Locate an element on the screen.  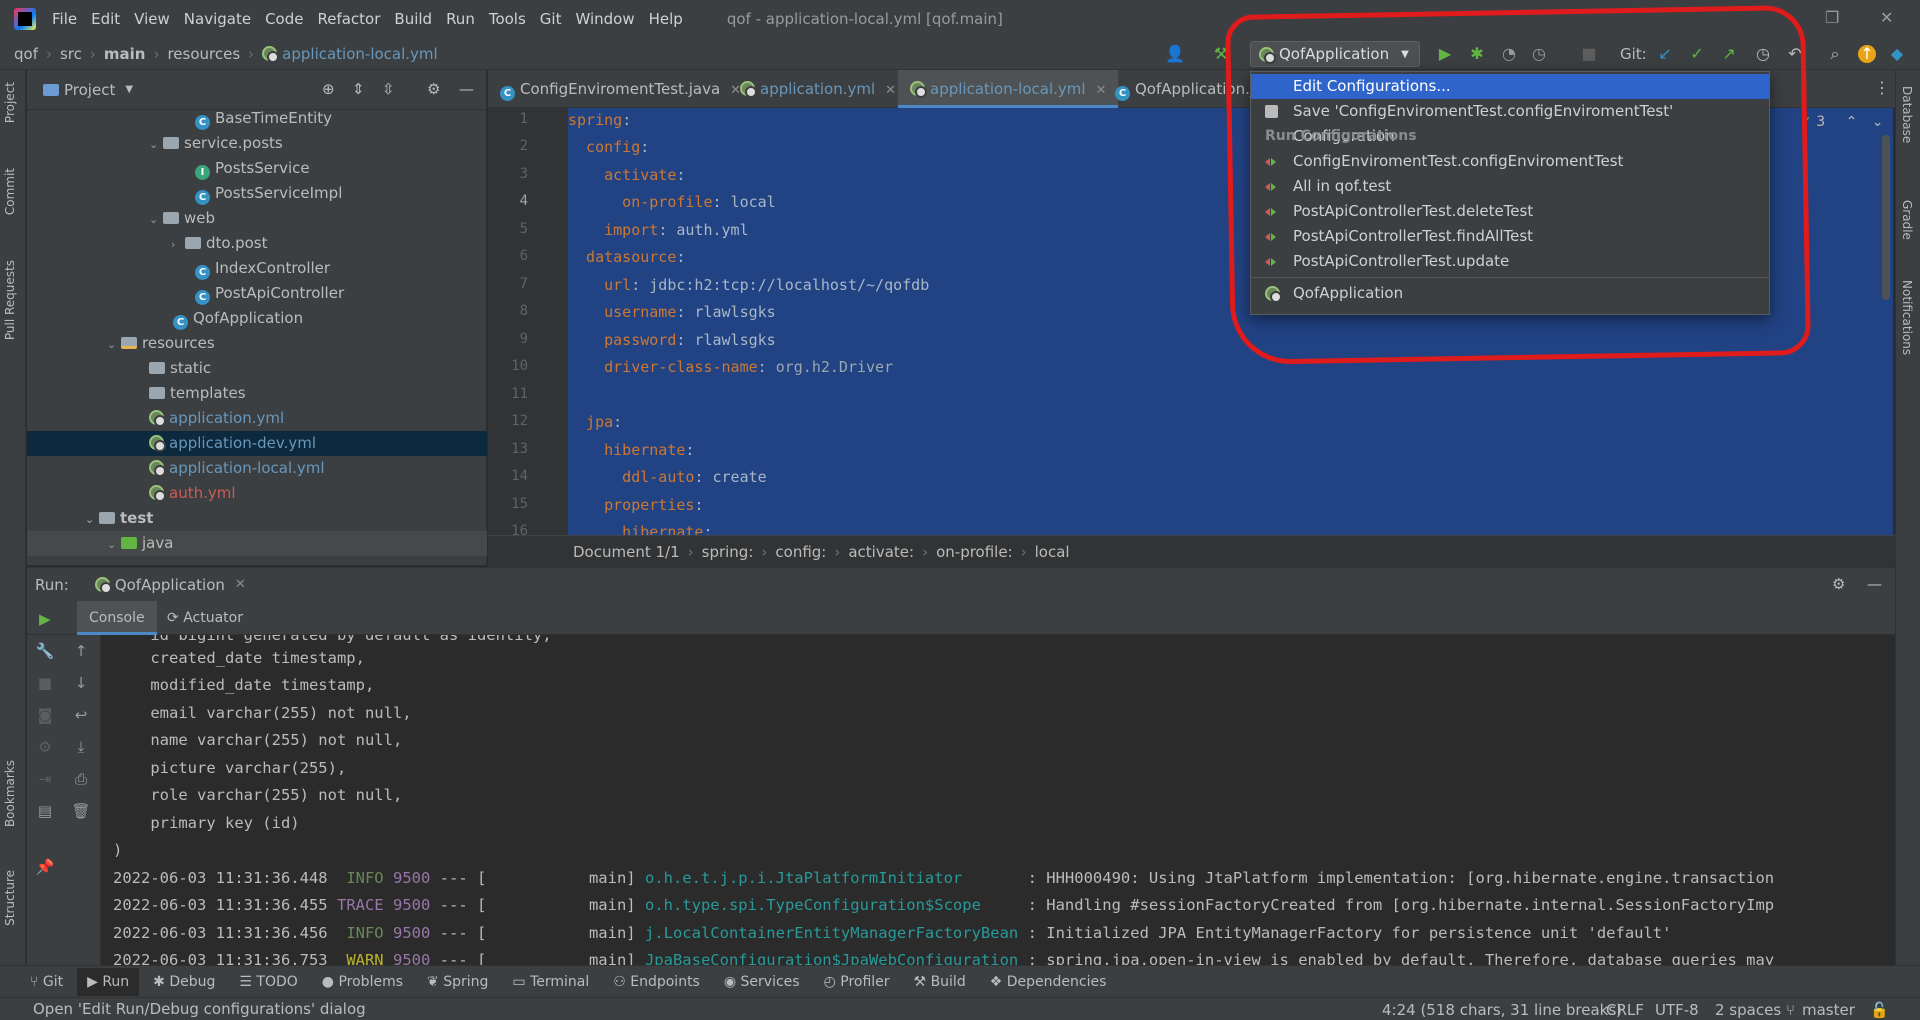
menu-run: Run is located at coordinates (460, 19).